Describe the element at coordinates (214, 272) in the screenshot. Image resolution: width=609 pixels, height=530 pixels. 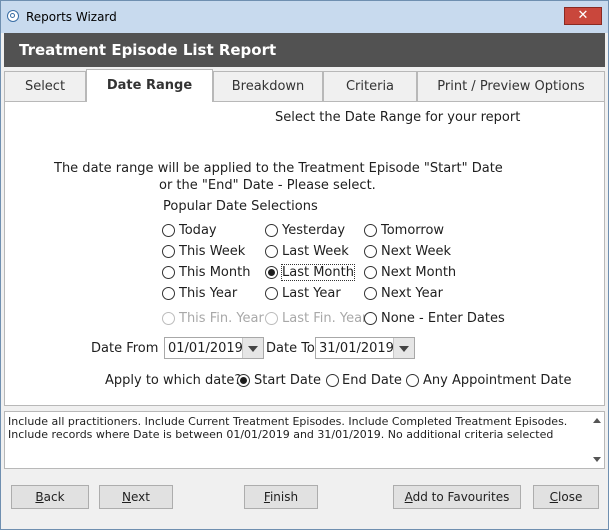
I see `radio-this-month-label: This Month` at that location.